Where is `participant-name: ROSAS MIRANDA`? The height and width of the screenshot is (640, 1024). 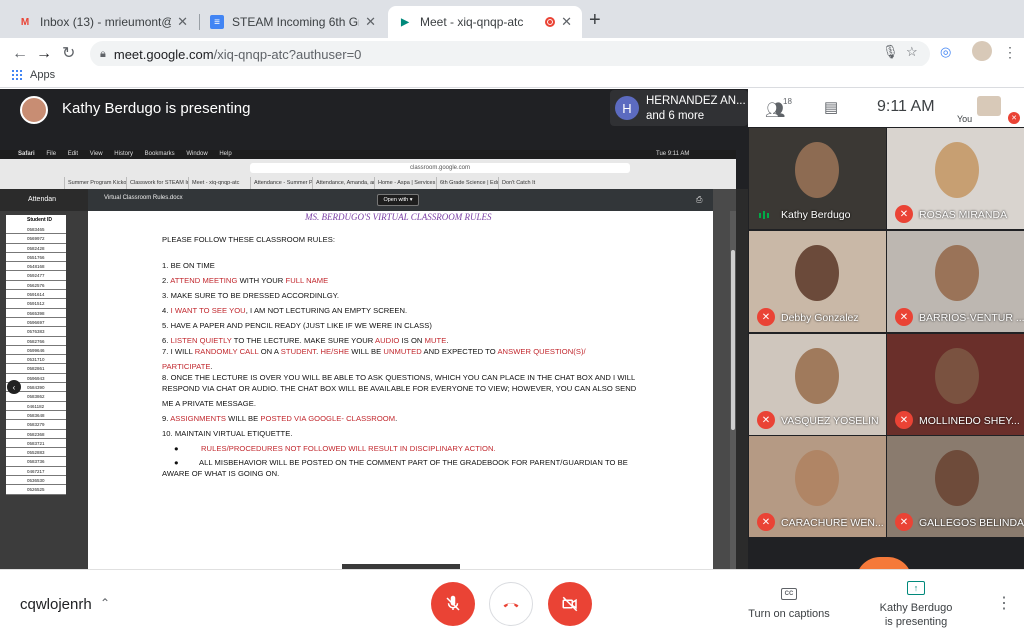
participant-name: ROSAS MIRANDA is located at coordinates (963, 215).